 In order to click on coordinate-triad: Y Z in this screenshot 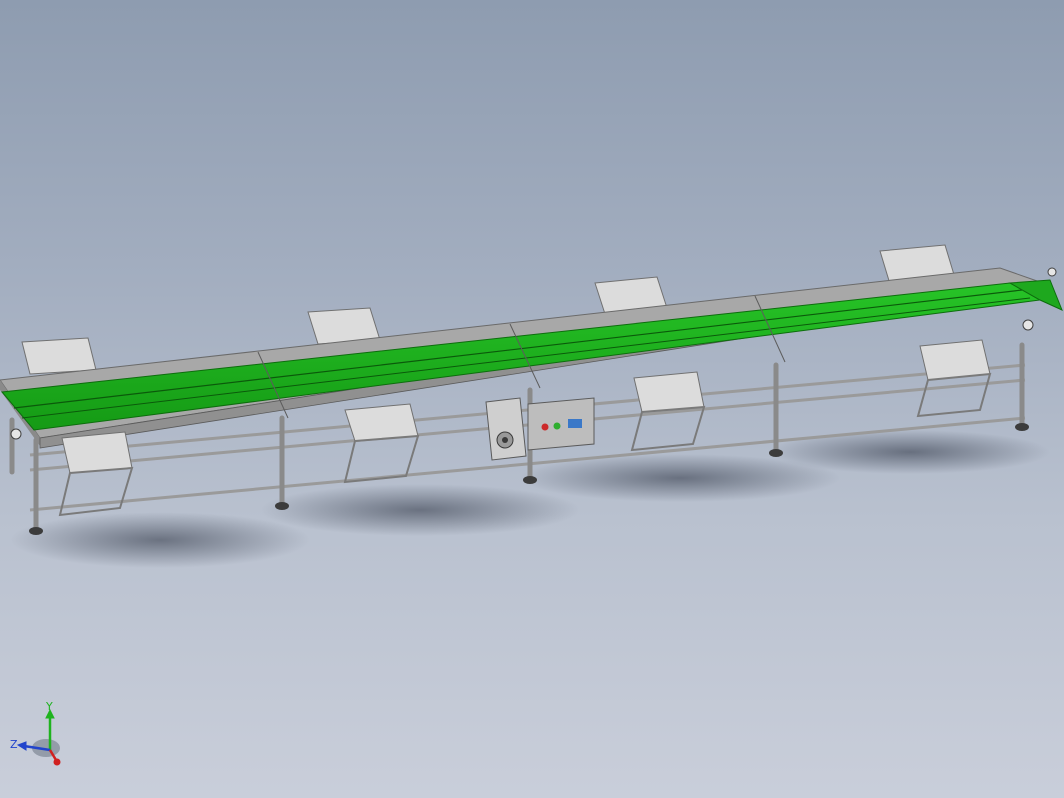, I will do `click(35, 734)`.